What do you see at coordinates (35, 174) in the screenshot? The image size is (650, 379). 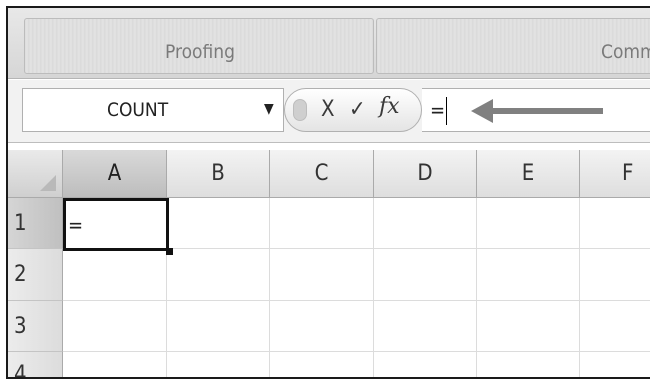 I see `select-all-icon` at bounding box center [35, 174].